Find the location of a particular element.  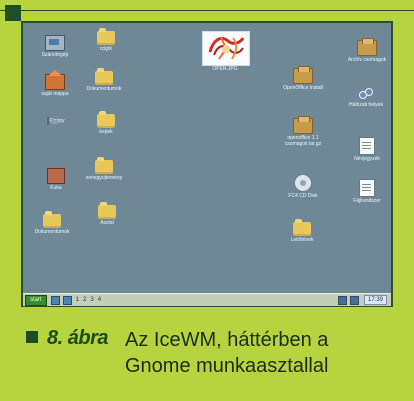

computer-icon is located at coordinates (55, 43).